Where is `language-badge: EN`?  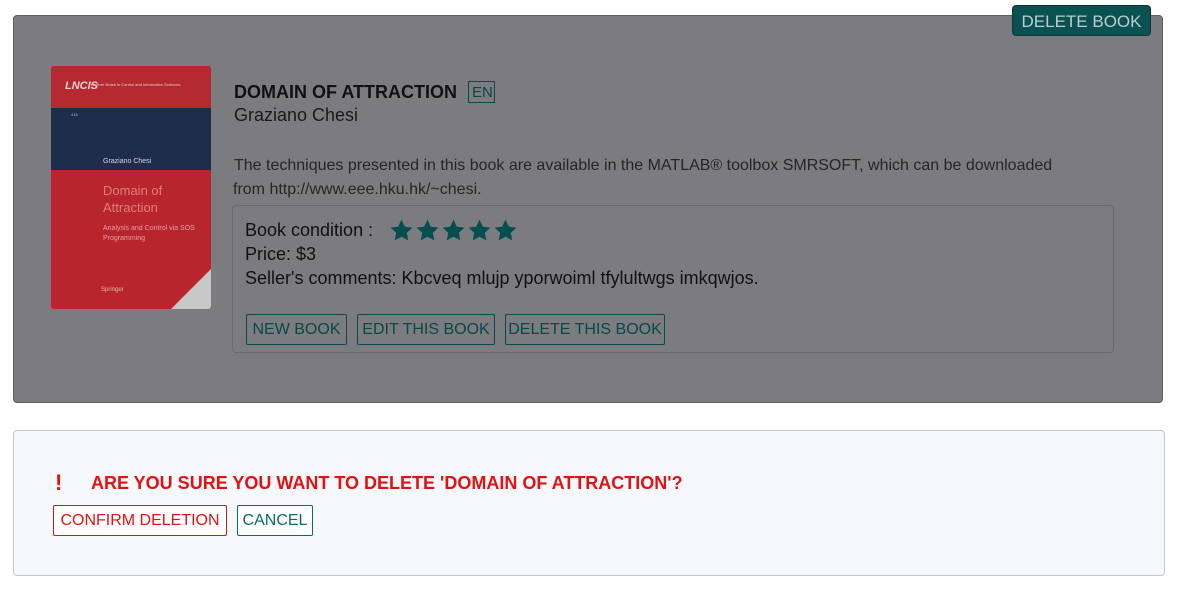
language-badge: EN is located at coordinates (481, 92).